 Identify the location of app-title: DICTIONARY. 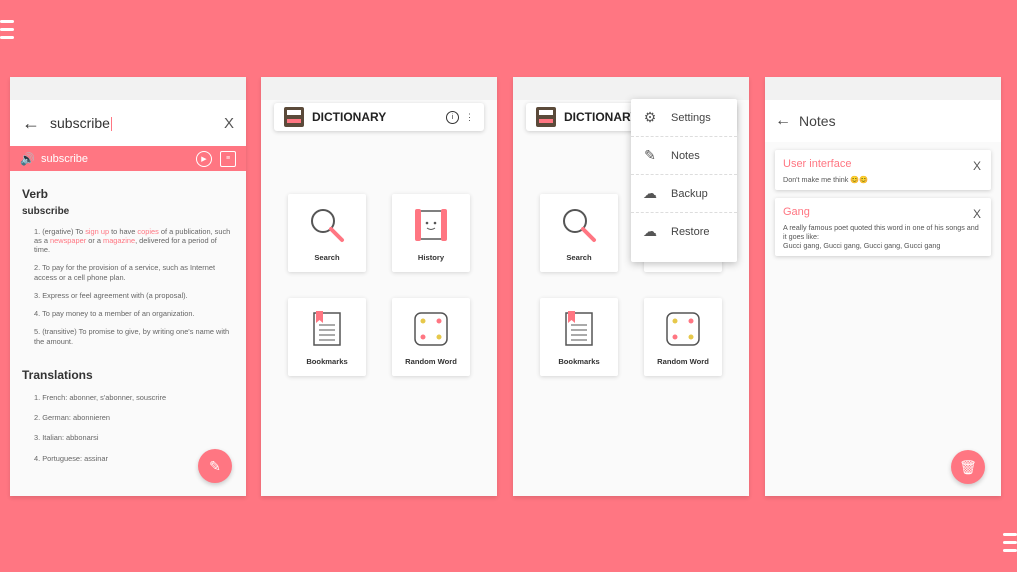
(349, 117).